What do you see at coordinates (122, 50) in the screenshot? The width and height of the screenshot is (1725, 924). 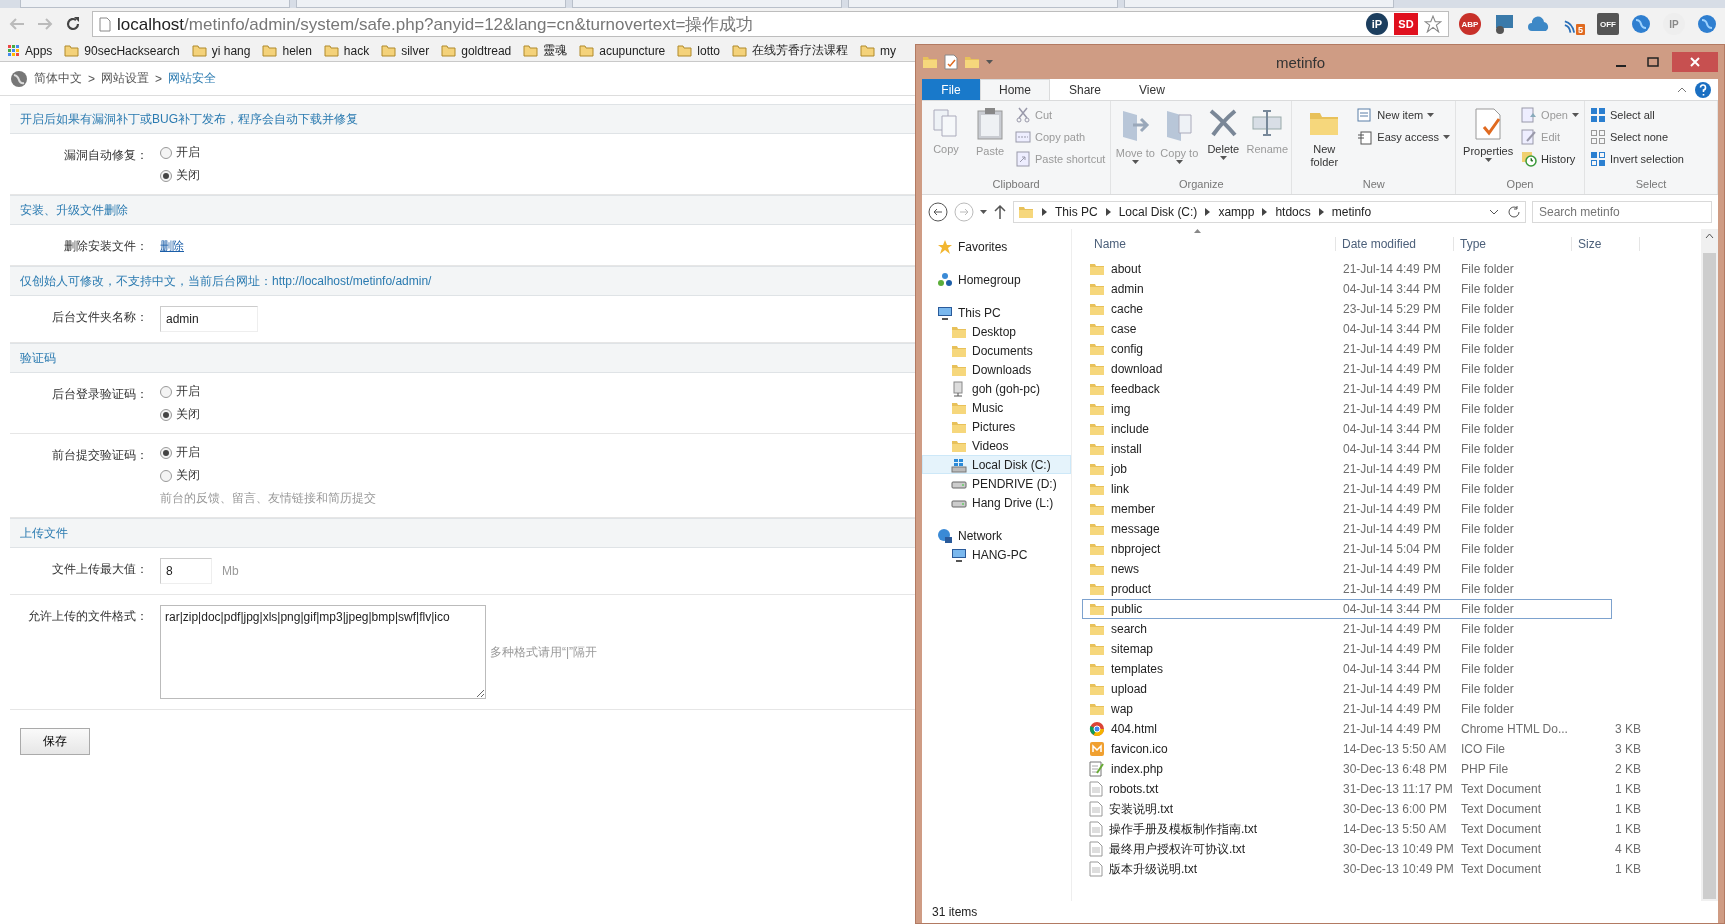 I see `bookmark: 90secHacksearch` at bounding box center [122, 50].